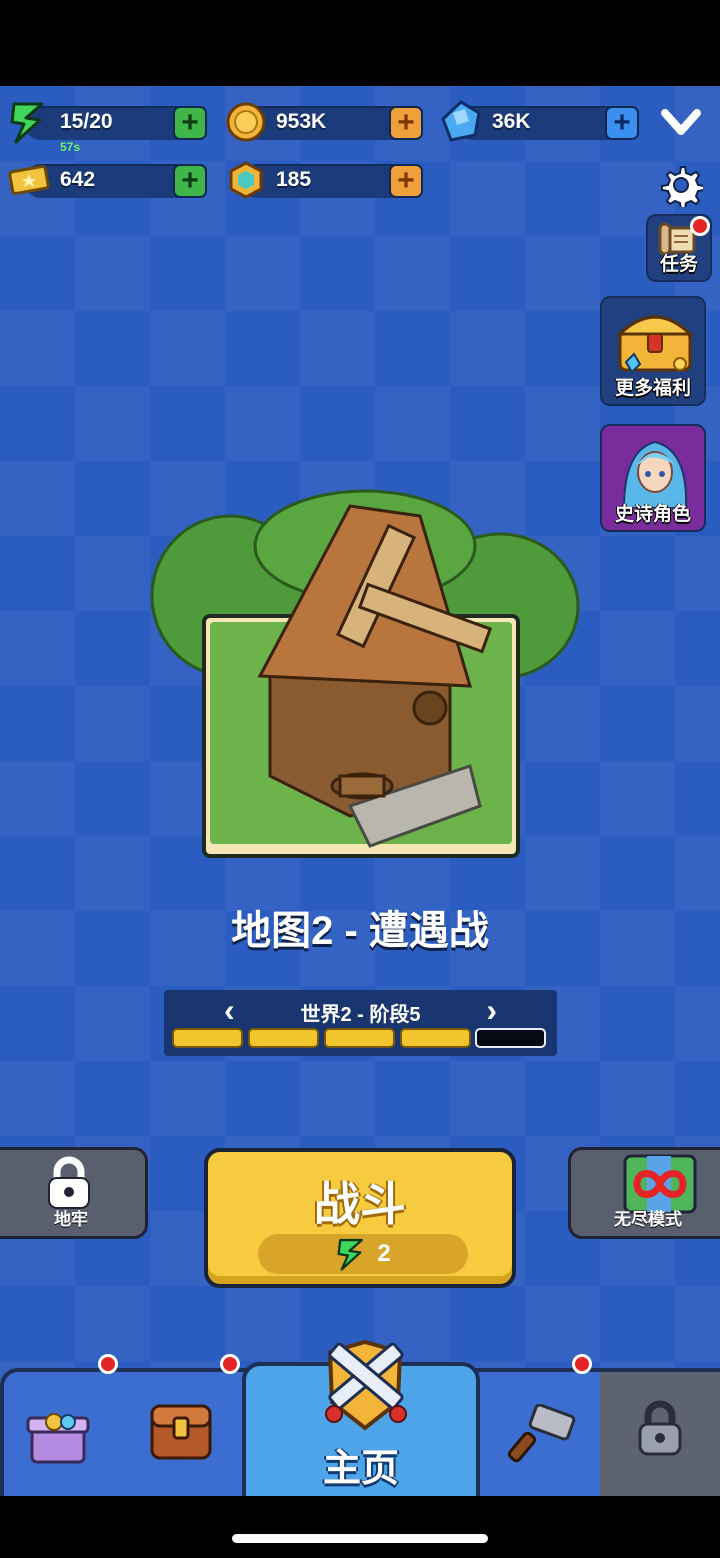  I want to click on add-gems-button: +, so click(622, 123).